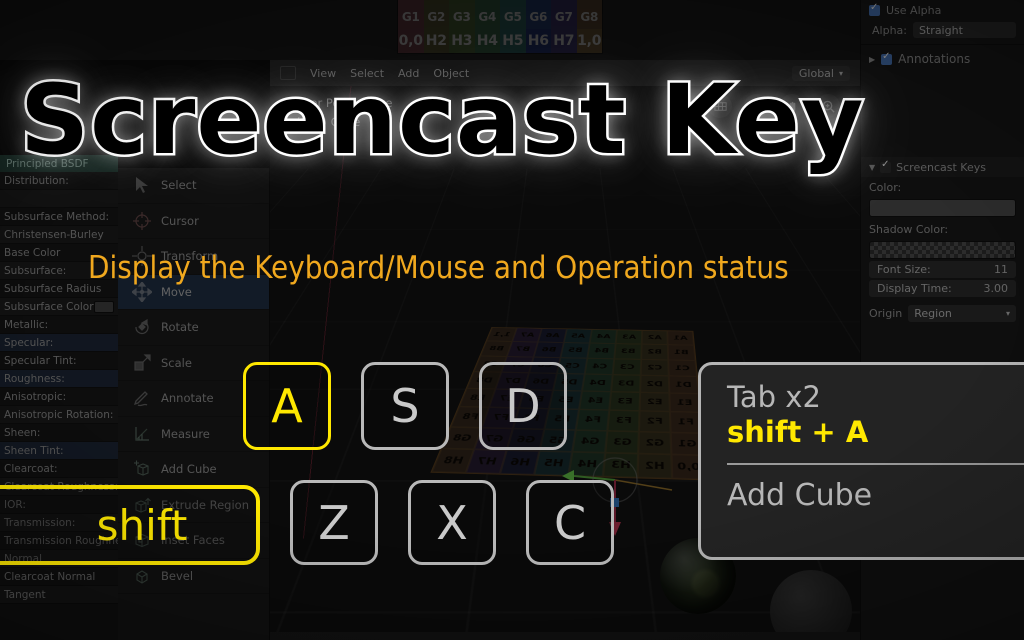  I want to click on material-property-row: Subsurface Color, so click(59, 307).